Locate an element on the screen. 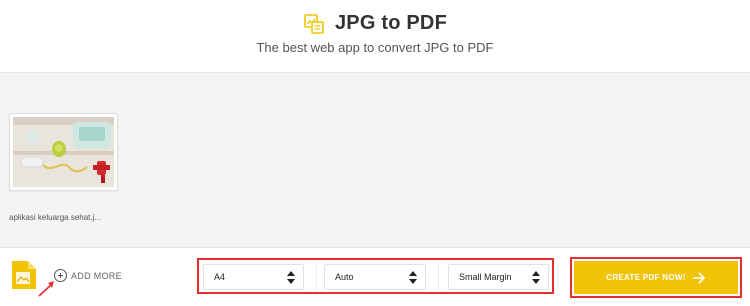  arrow-right-icon is located at coordinates (698, 277).